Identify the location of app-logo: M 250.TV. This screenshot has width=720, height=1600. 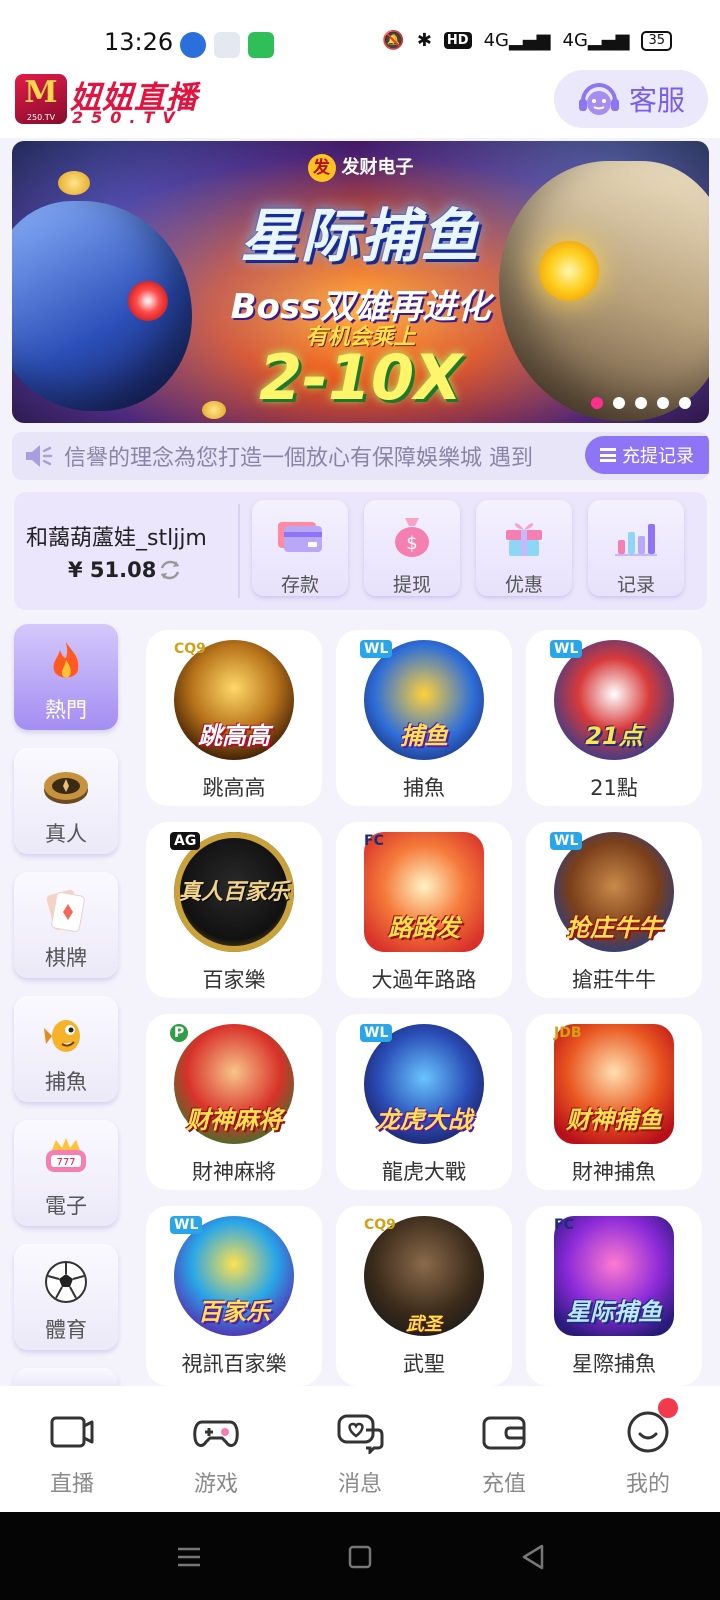
(41, 99).